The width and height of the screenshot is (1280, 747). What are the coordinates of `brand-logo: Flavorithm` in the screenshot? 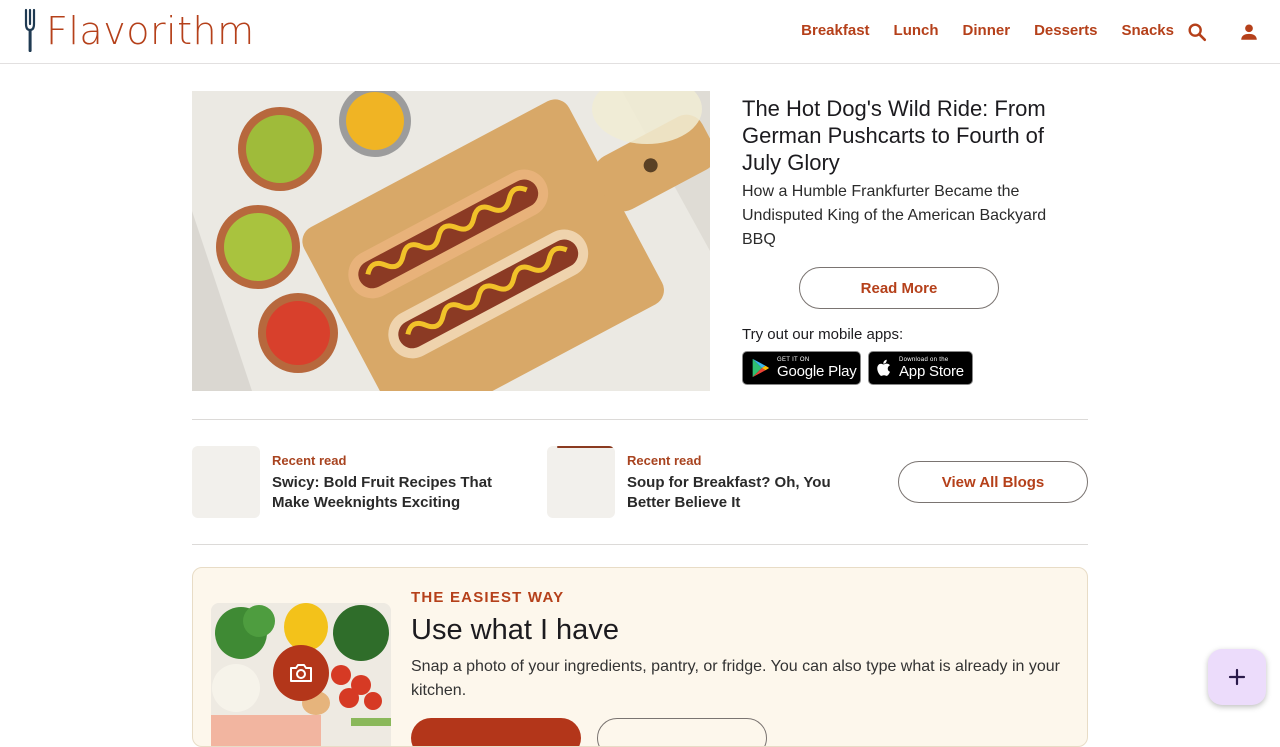 It's located at (138, 31).